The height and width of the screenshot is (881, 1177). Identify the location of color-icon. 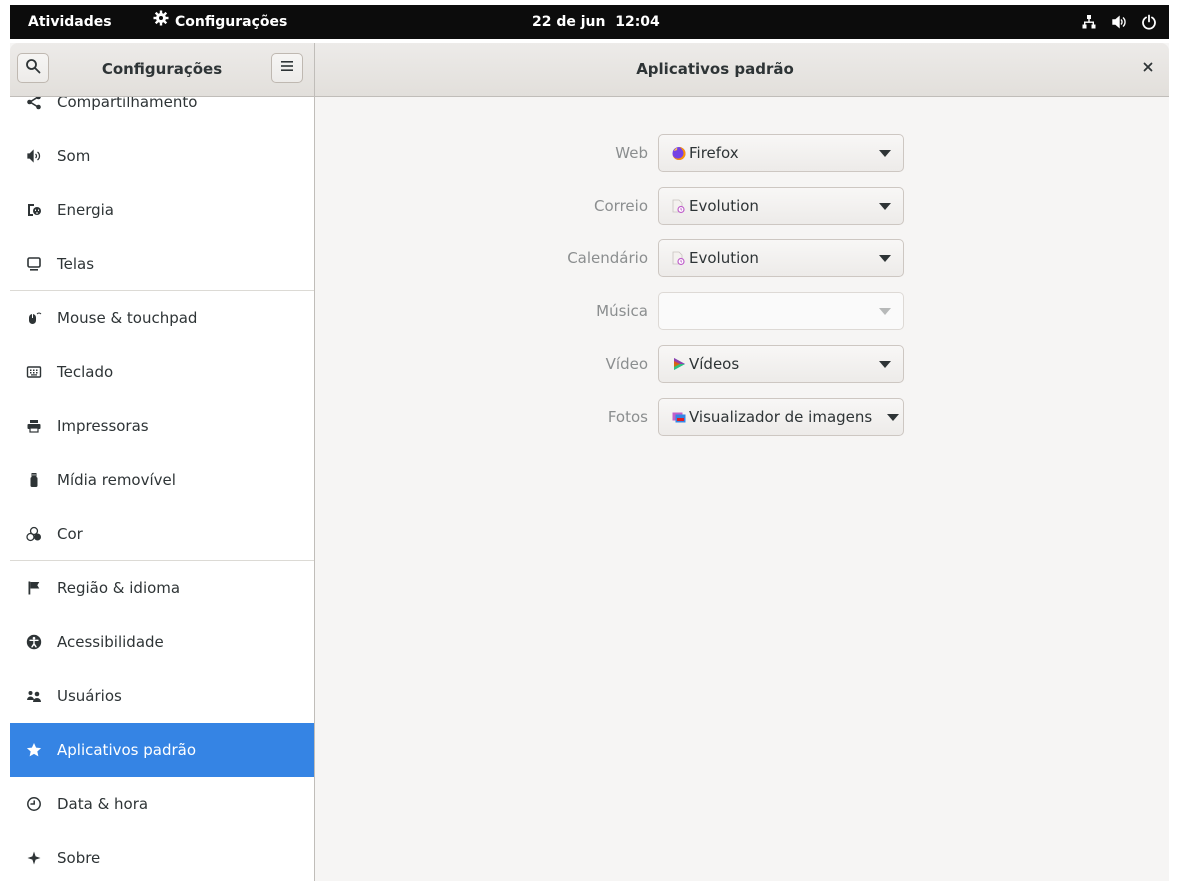
(34, 534).